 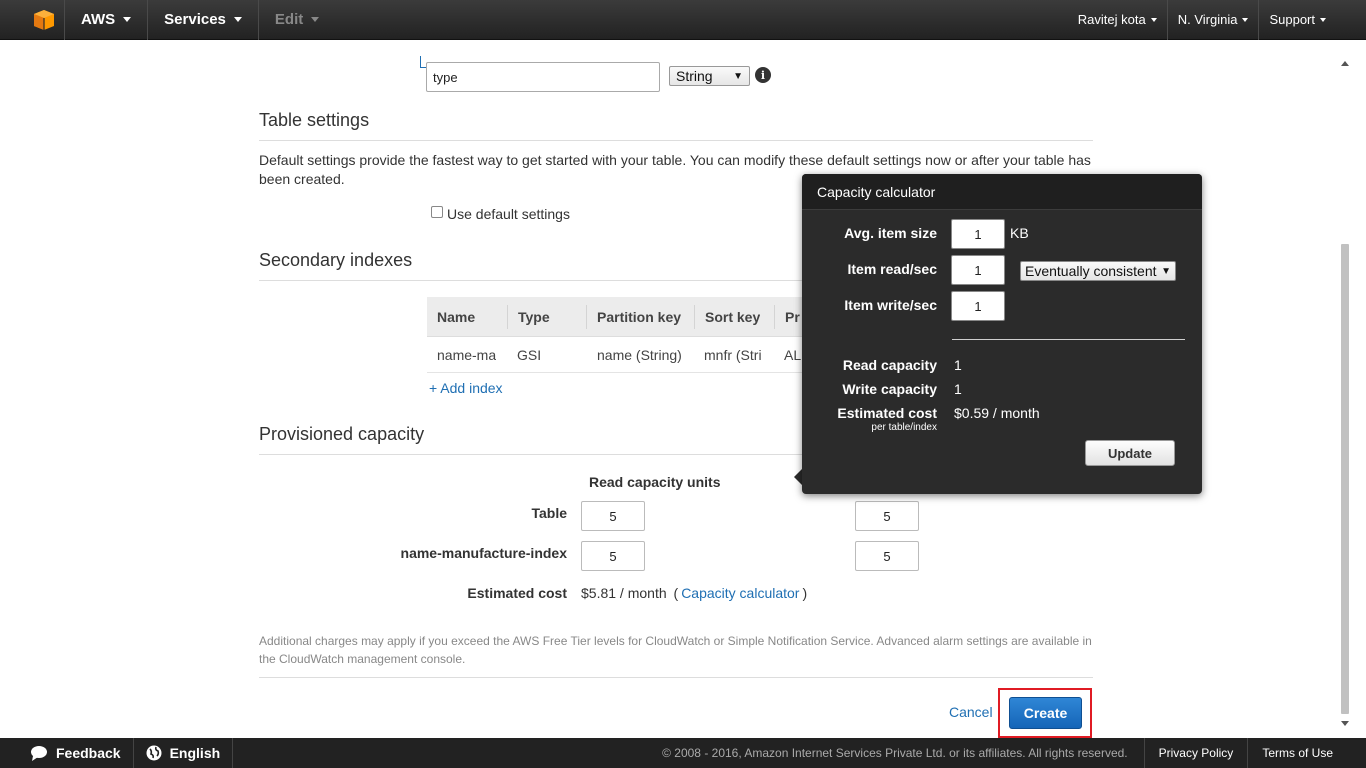 I want to click on table-read-capacity-input: 5, so click(x=613, y=516).